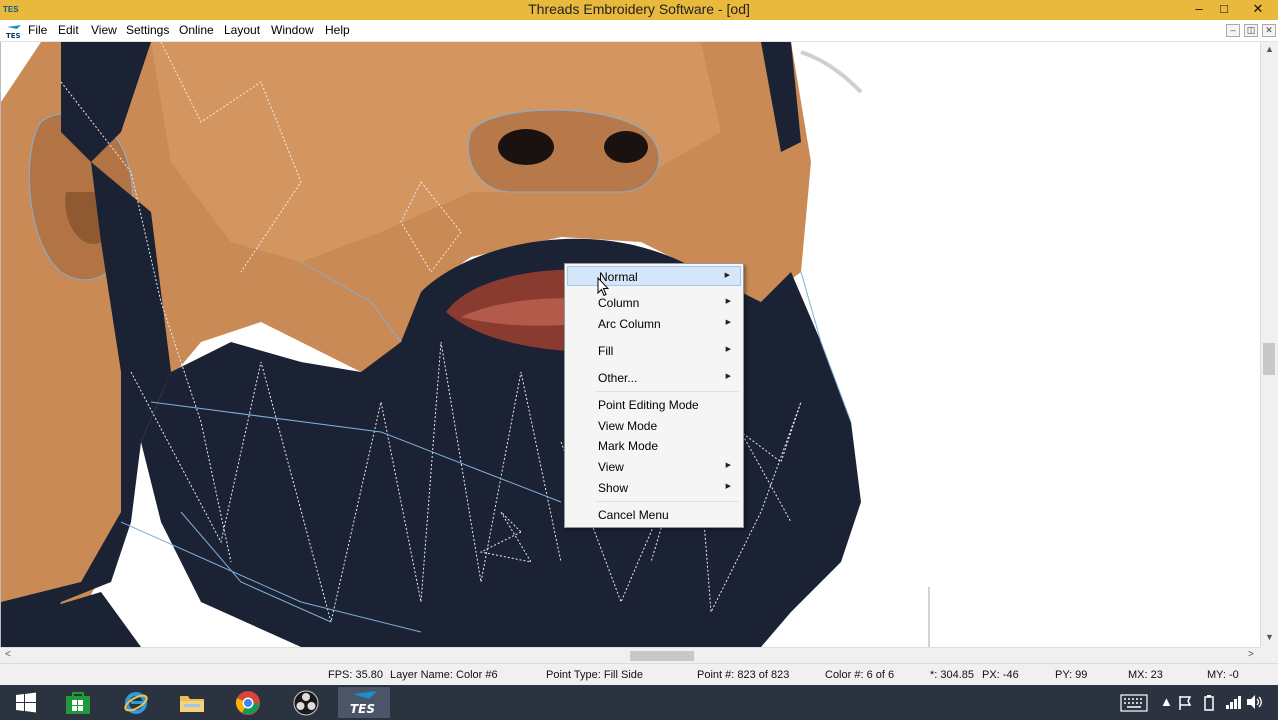  What do you see at coordinates (1071, 675) in the screenshot?
I see `status-py: PY: 99` at bounding box center [1071, 675].